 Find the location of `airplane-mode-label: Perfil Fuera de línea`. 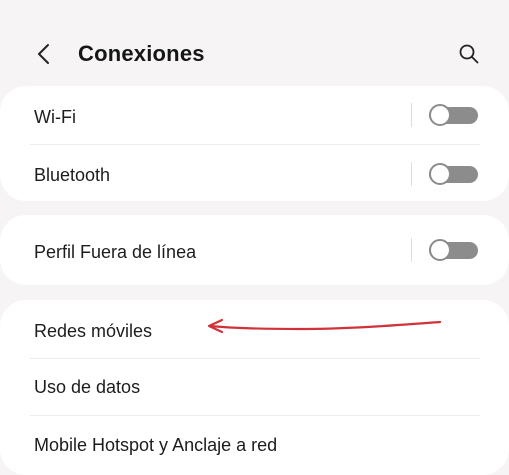

airplane-mode-label: Perfil Fuera de línea is located at coordinates (115, 252).